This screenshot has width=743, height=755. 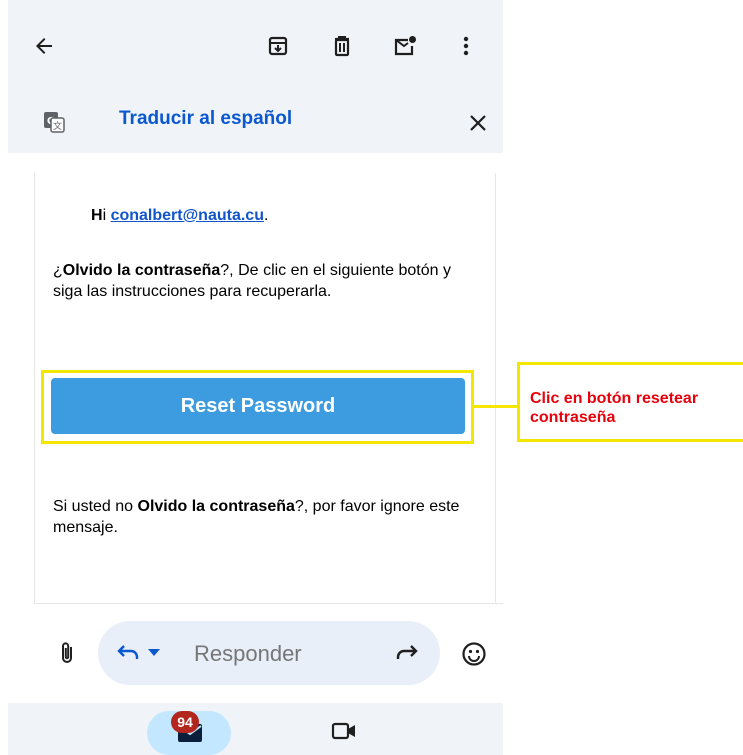 I want to click on delete-icon, so click(x=342, y=46).